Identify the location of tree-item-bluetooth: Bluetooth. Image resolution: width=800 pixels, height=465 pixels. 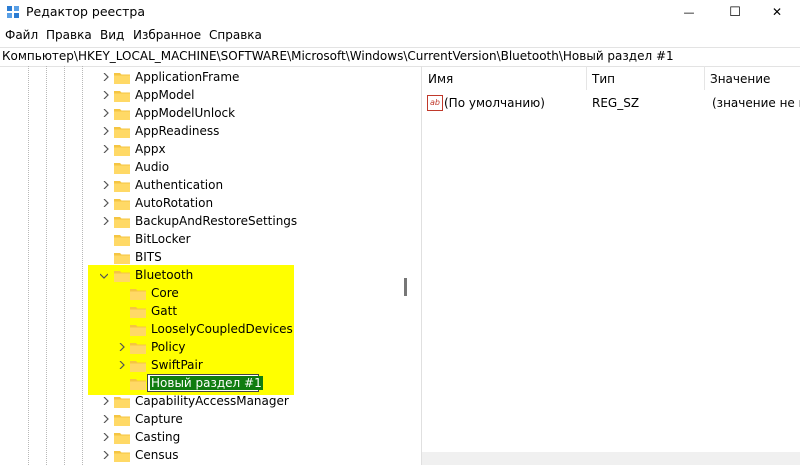
(200, 275).